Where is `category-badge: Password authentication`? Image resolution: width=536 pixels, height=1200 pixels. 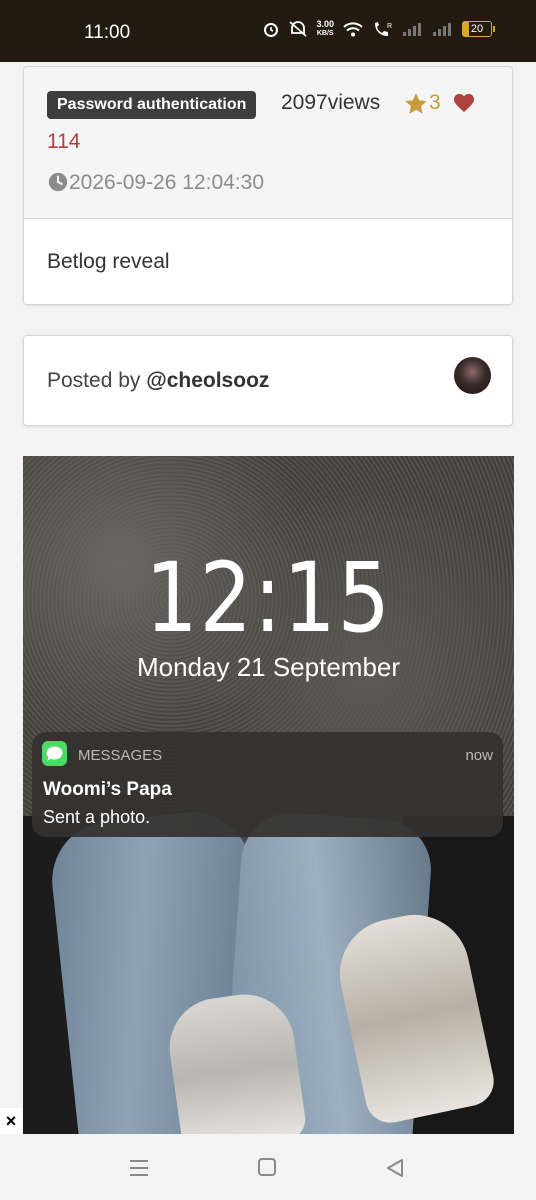
category-badge: Password authentication is located at coordinates (152, 105).